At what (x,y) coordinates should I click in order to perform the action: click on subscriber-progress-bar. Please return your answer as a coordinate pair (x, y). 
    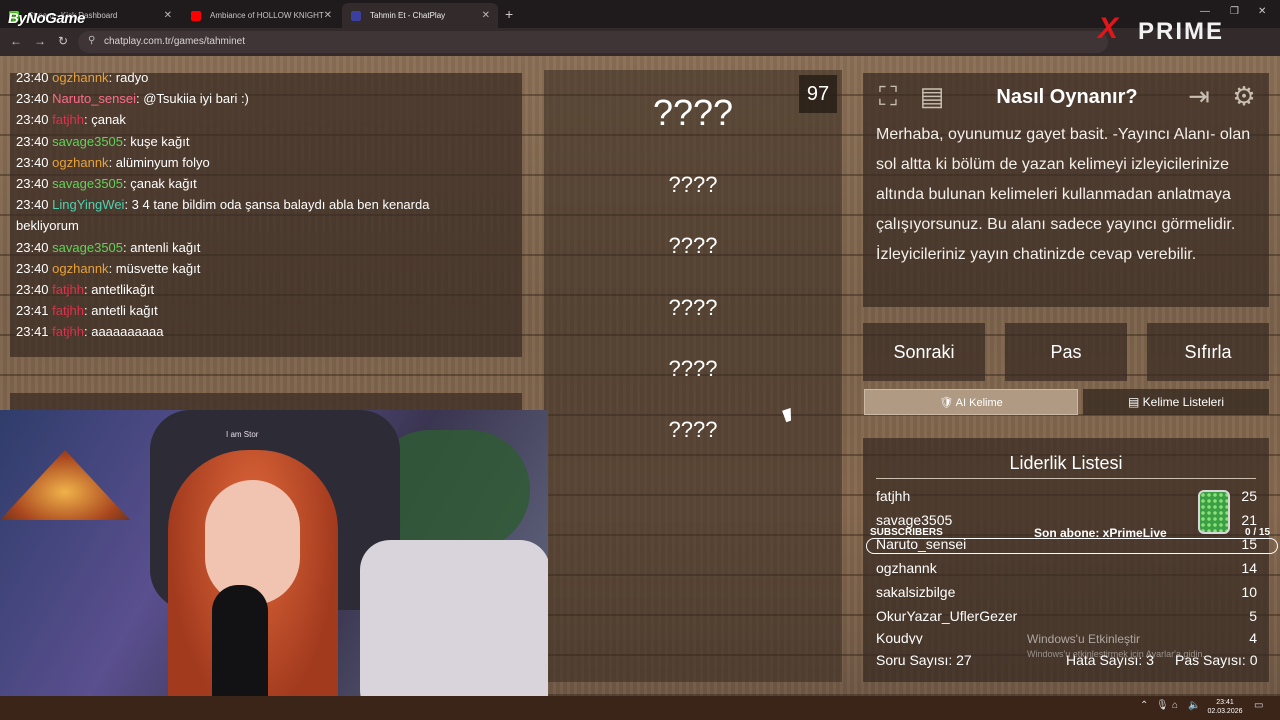
    Looking at the image, I should click on (1072, 546).